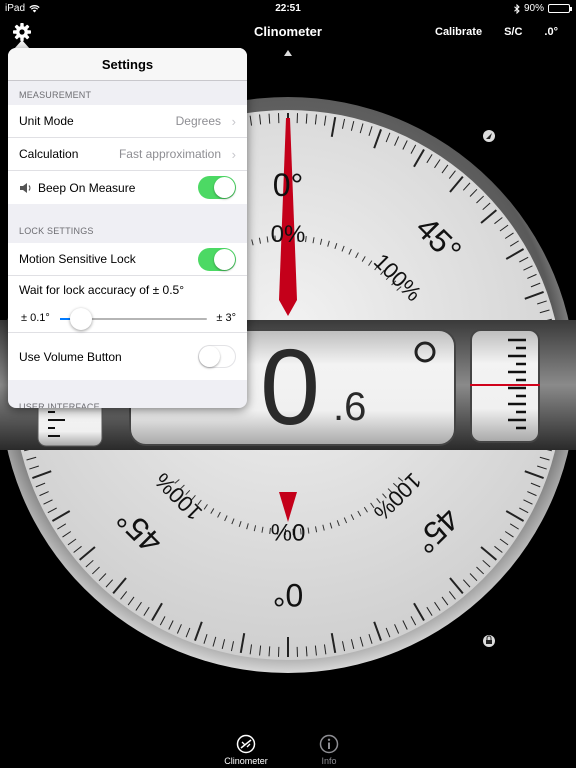 This screenshot has width=576, height=768. Describe the element at coordinates (59, 405) in the screenshot. I see `ui-section-header: USER INTERFACE` at that location.